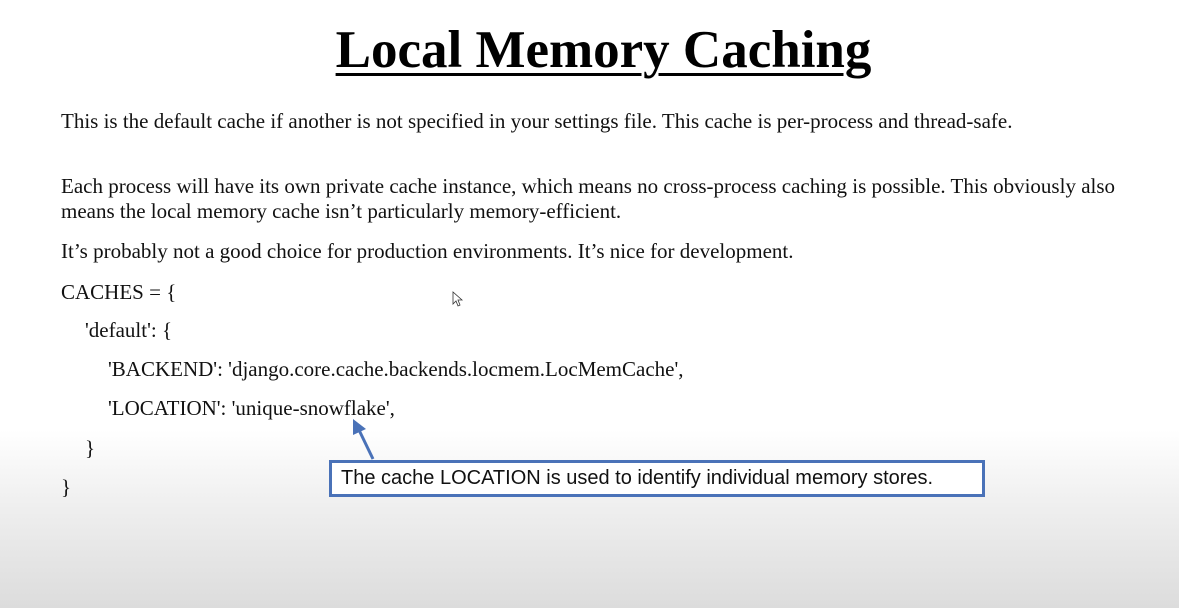 The height and width of the screenshot is (608, 1179). Describe the element at coordinates (458, 299) in the screenshot. I see `mouse-cursor-icon` at that location.